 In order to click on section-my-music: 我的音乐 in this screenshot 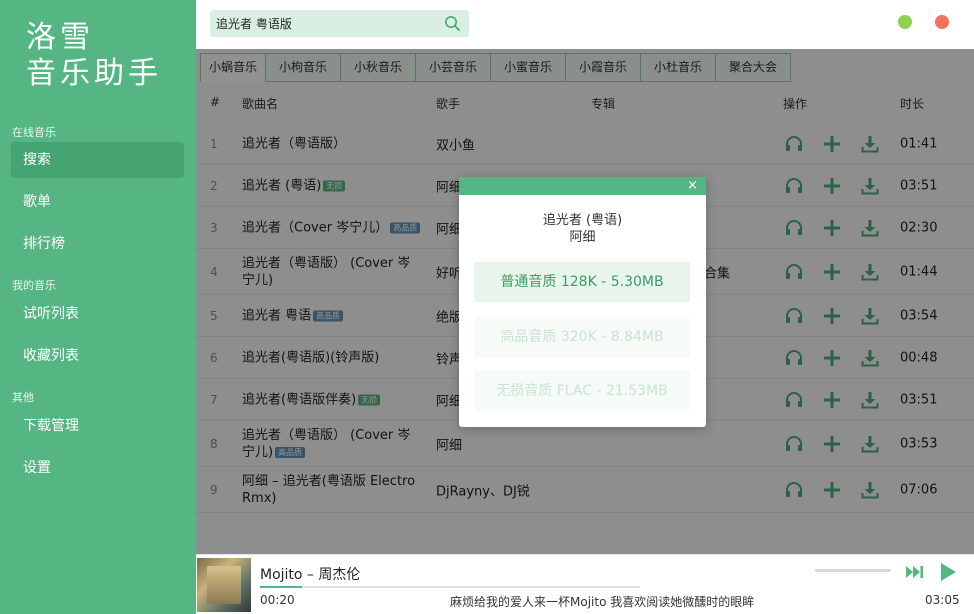, I will do `click(34, 285)`.